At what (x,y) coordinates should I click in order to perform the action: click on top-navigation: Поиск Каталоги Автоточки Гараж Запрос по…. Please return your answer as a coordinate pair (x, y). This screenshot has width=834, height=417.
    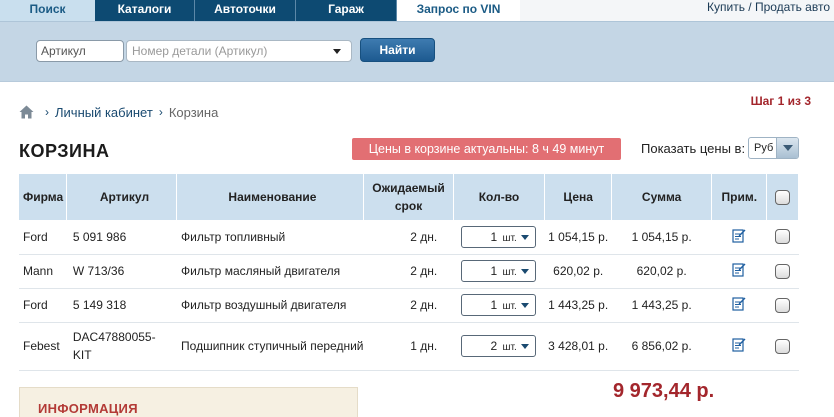
    Looking at the image, I should click on (417, 10).